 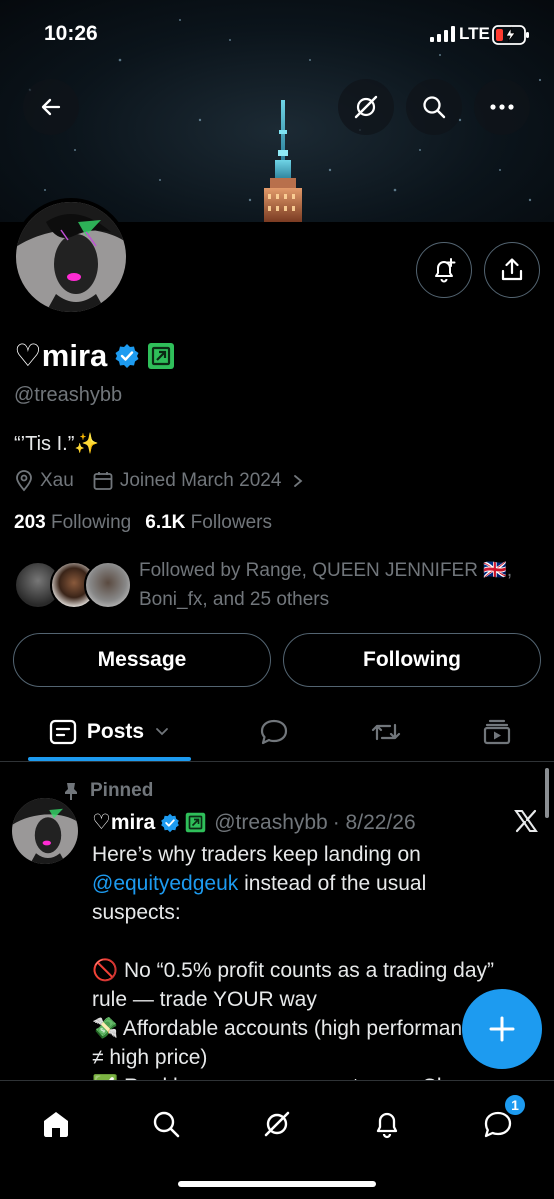 I want to click on nav-grok, so click(x=277, y=1124).